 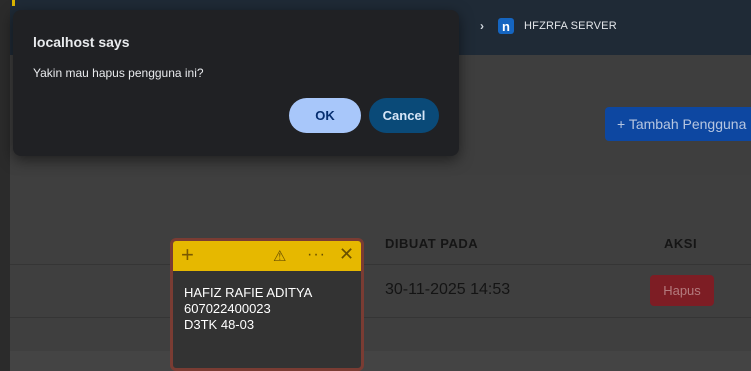 What do you see at coordinates (506, 26) in the screenshot?
I see `server-logo-icon: n` at bounding box center [506, 26].